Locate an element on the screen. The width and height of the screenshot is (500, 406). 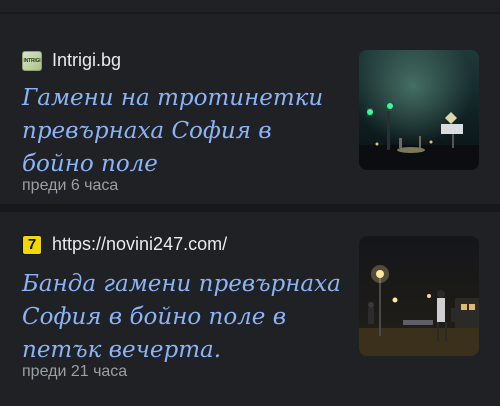
source-row: INTRIGI Intrigi.bg is located at coordinates (71, 60).